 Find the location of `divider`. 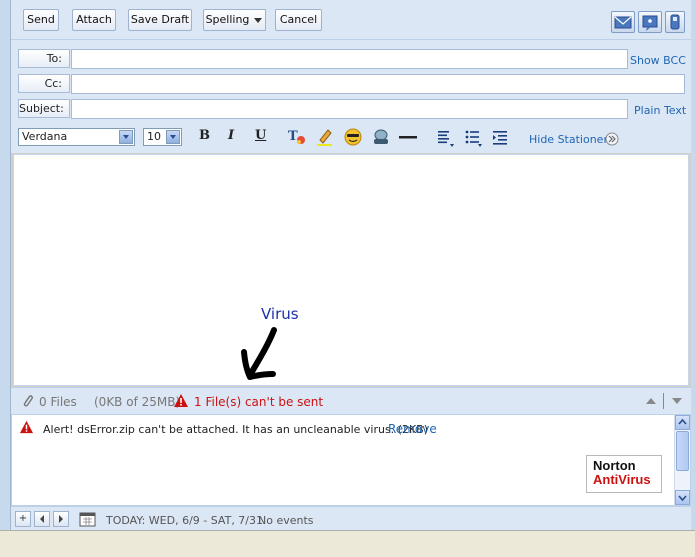

divider is located at coordinates (663, 401).